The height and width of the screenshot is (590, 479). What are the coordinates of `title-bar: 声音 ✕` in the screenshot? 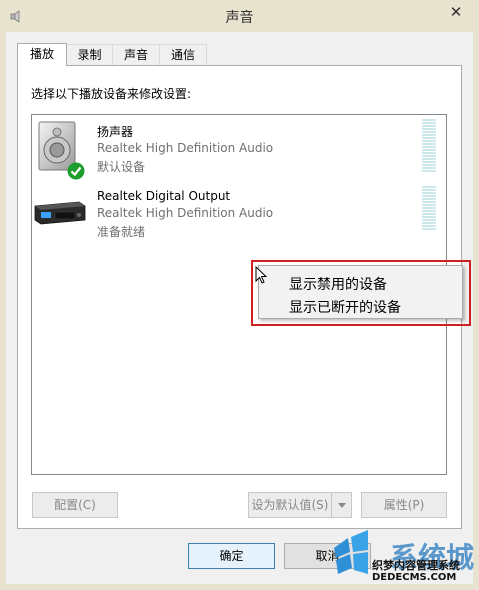 It's located at (239, 16).